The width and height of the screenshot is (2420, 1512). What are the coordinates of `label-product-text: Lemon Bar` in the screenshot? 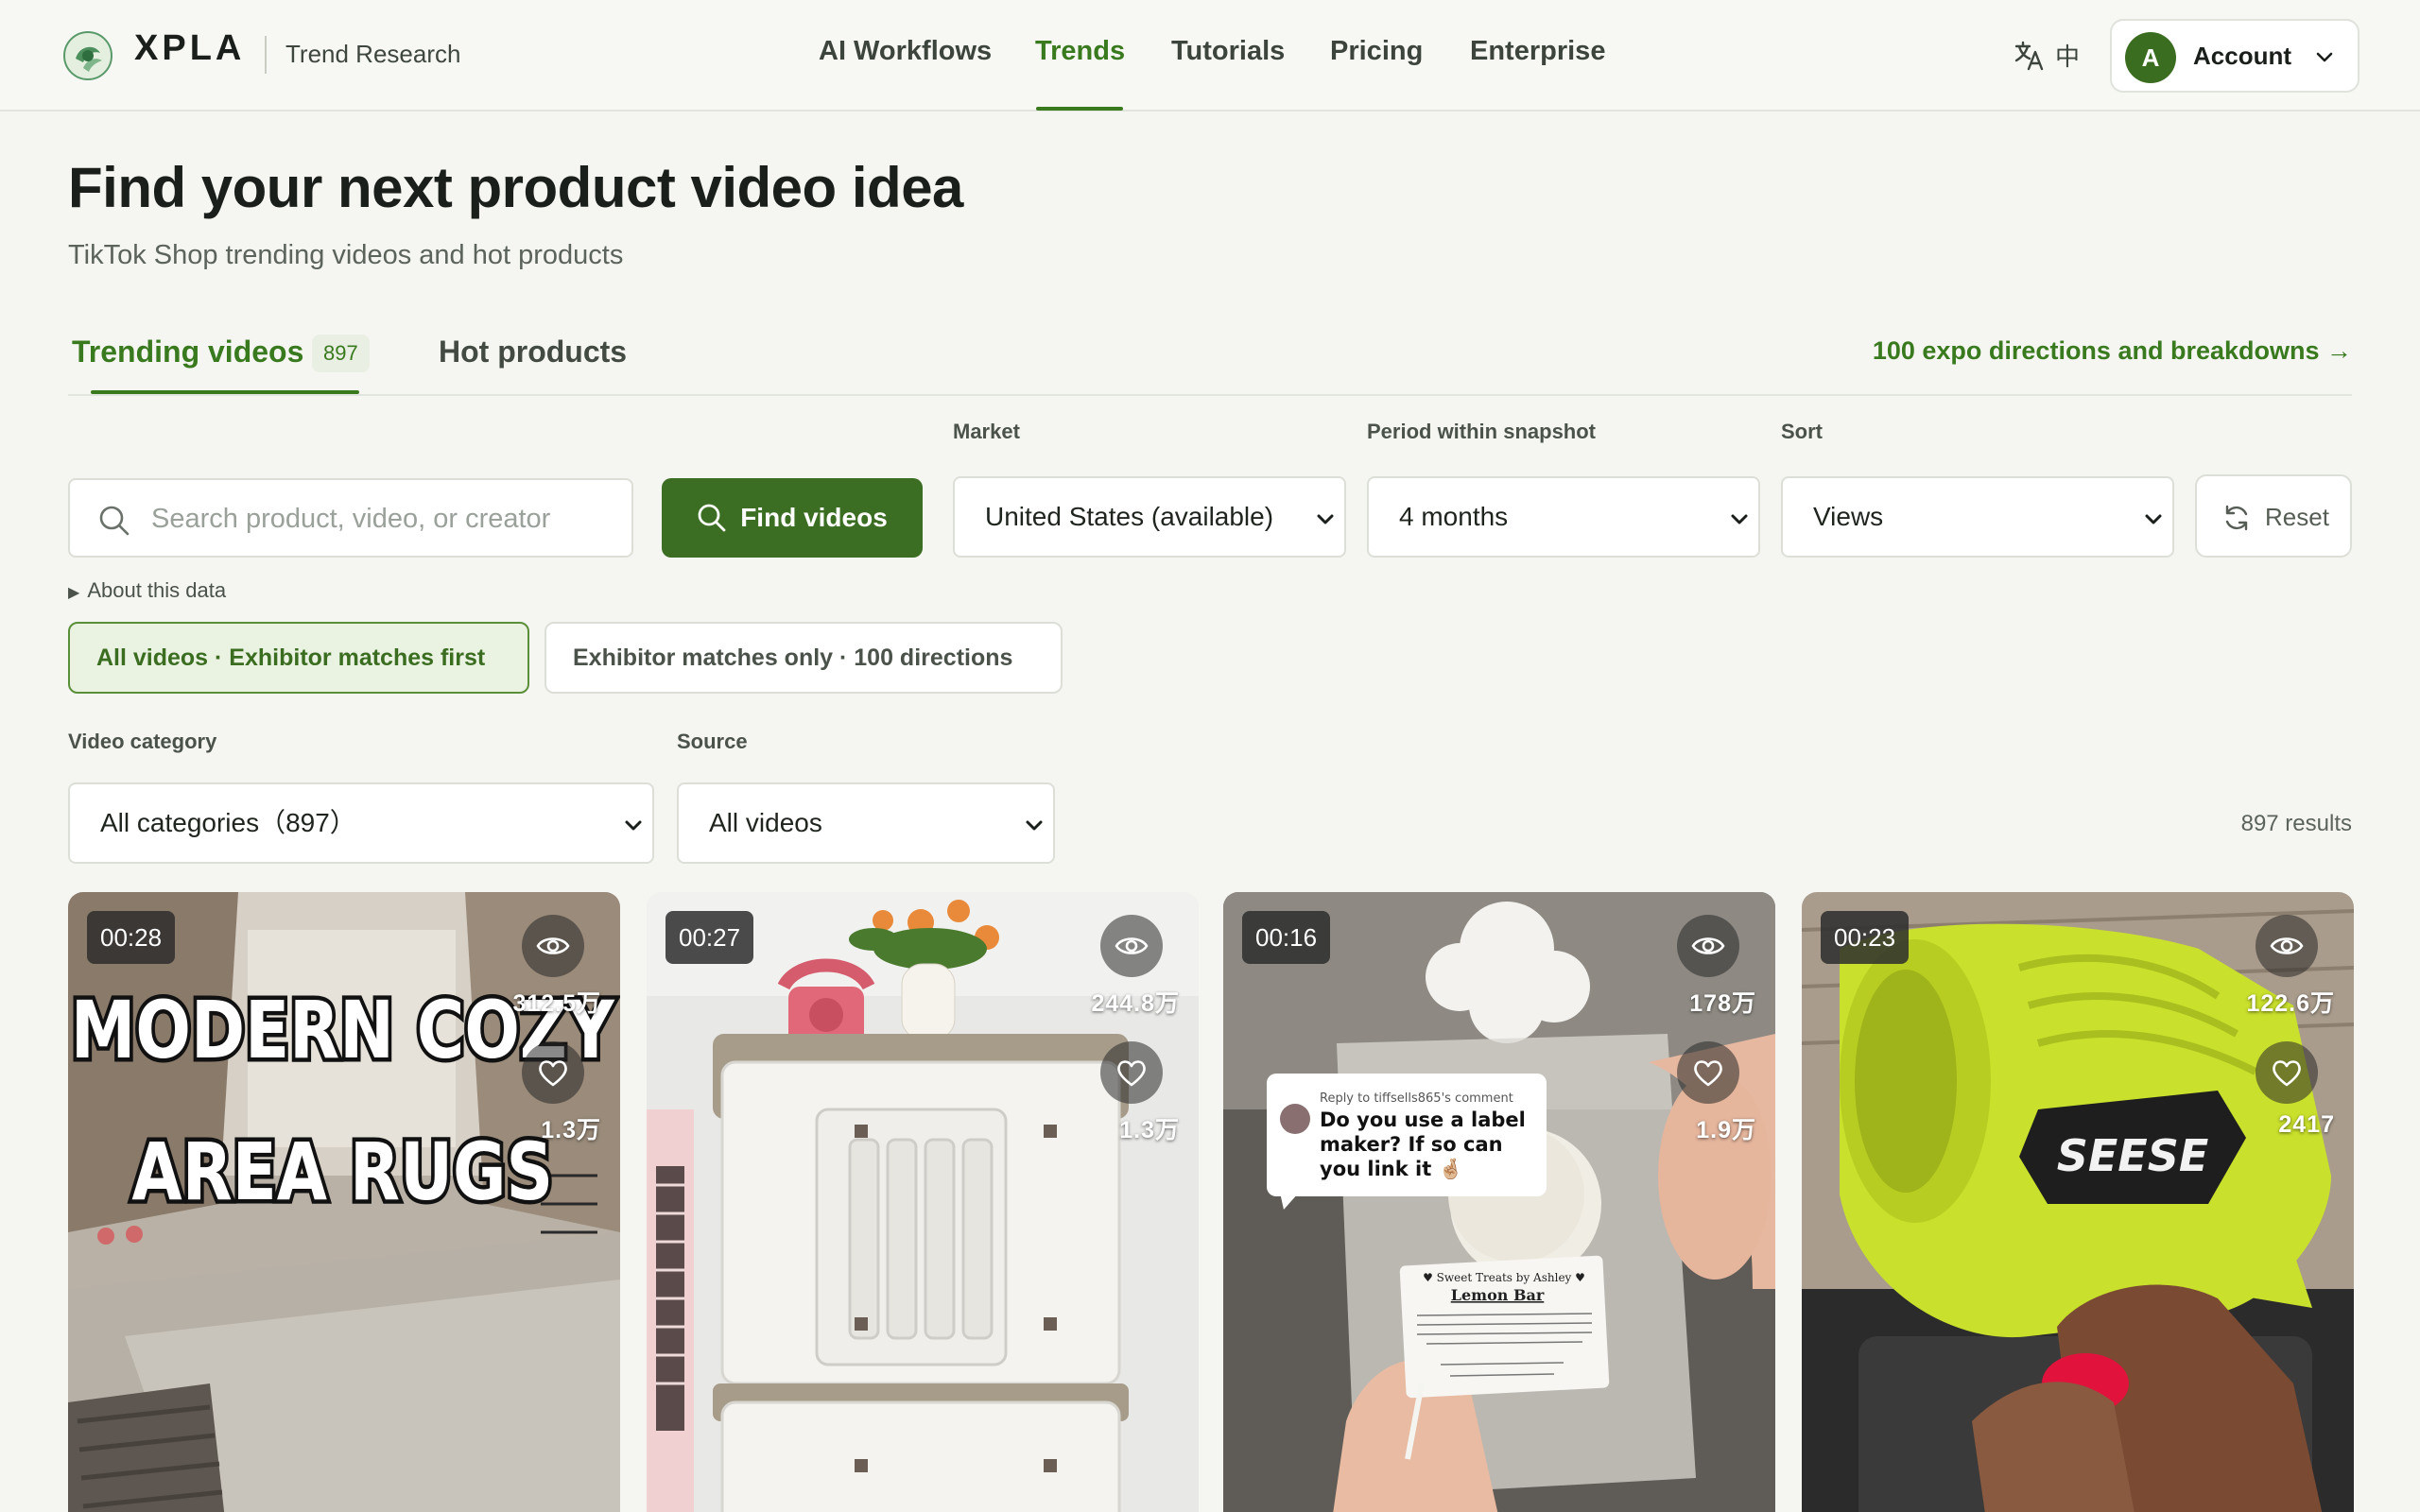 It's located at (1498, 1295).